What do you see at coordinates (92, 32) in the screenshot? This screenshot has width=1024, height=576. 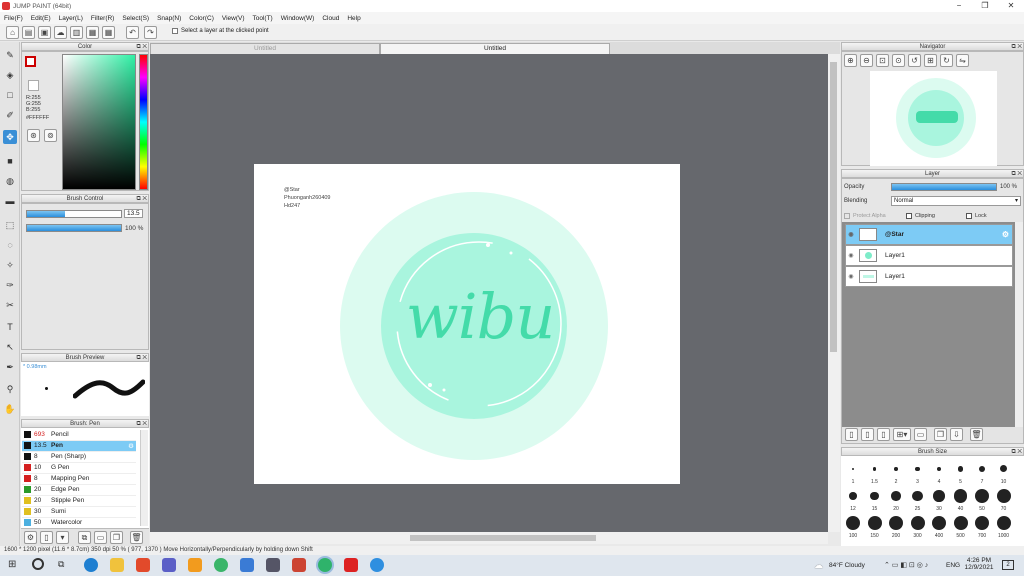 I see `layout-icon: ▦` at bounding box center [92, 32].